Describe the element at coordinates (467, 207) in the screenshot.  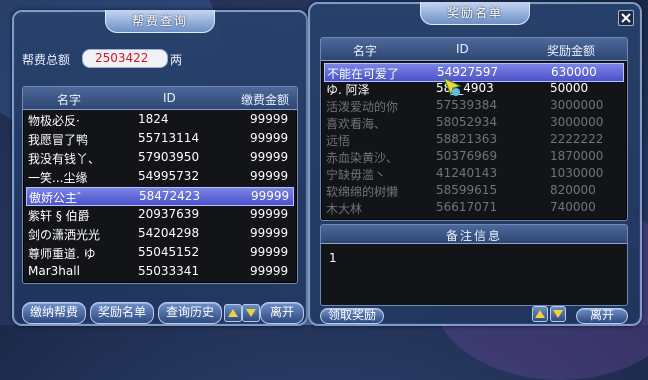
I see `item-id: 56617071` at that location.